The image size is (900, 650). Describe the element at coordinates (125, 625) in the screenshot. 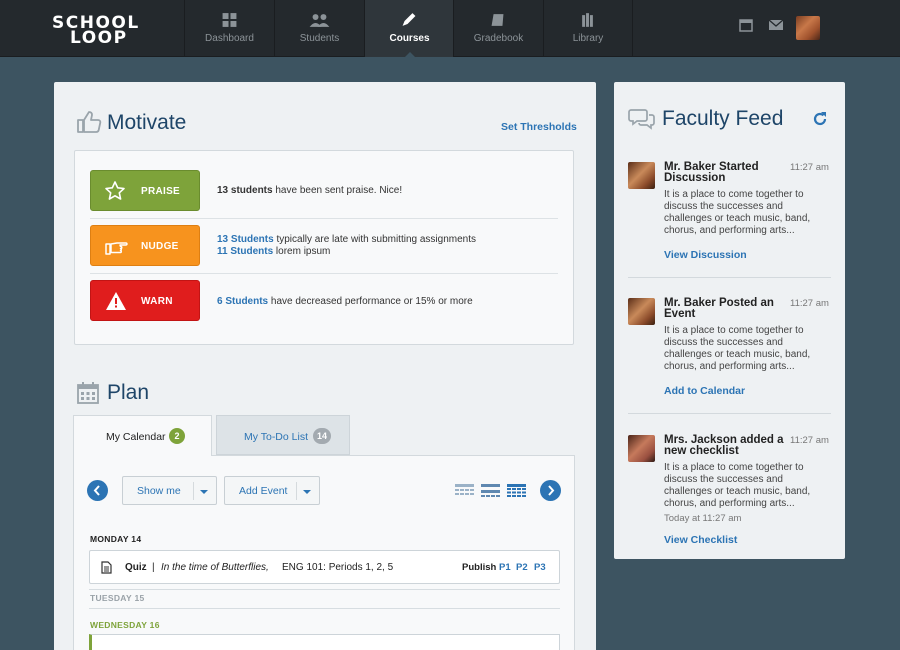

I see `day-label: WEDNESDAY 16` at that location.